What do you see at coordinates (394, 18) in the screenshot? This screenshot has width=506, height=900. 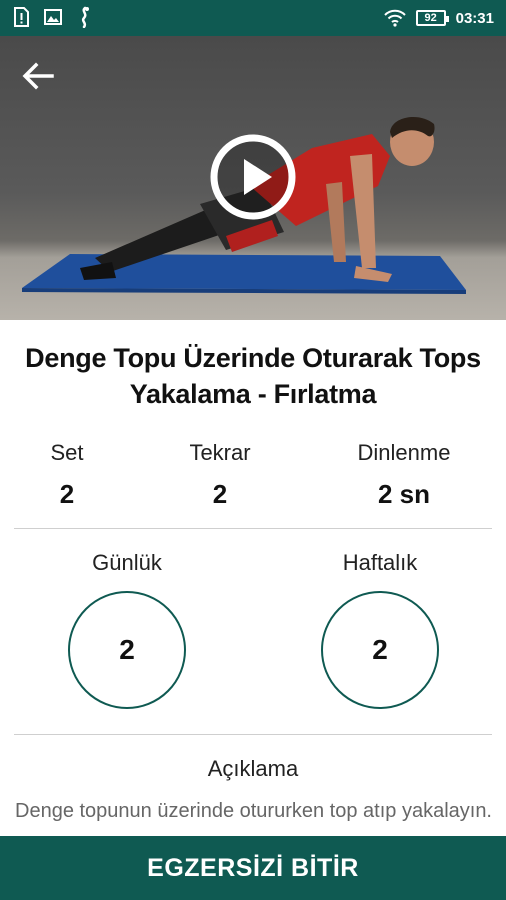 I see `wifi-icon` at bounding box center [394, 18].